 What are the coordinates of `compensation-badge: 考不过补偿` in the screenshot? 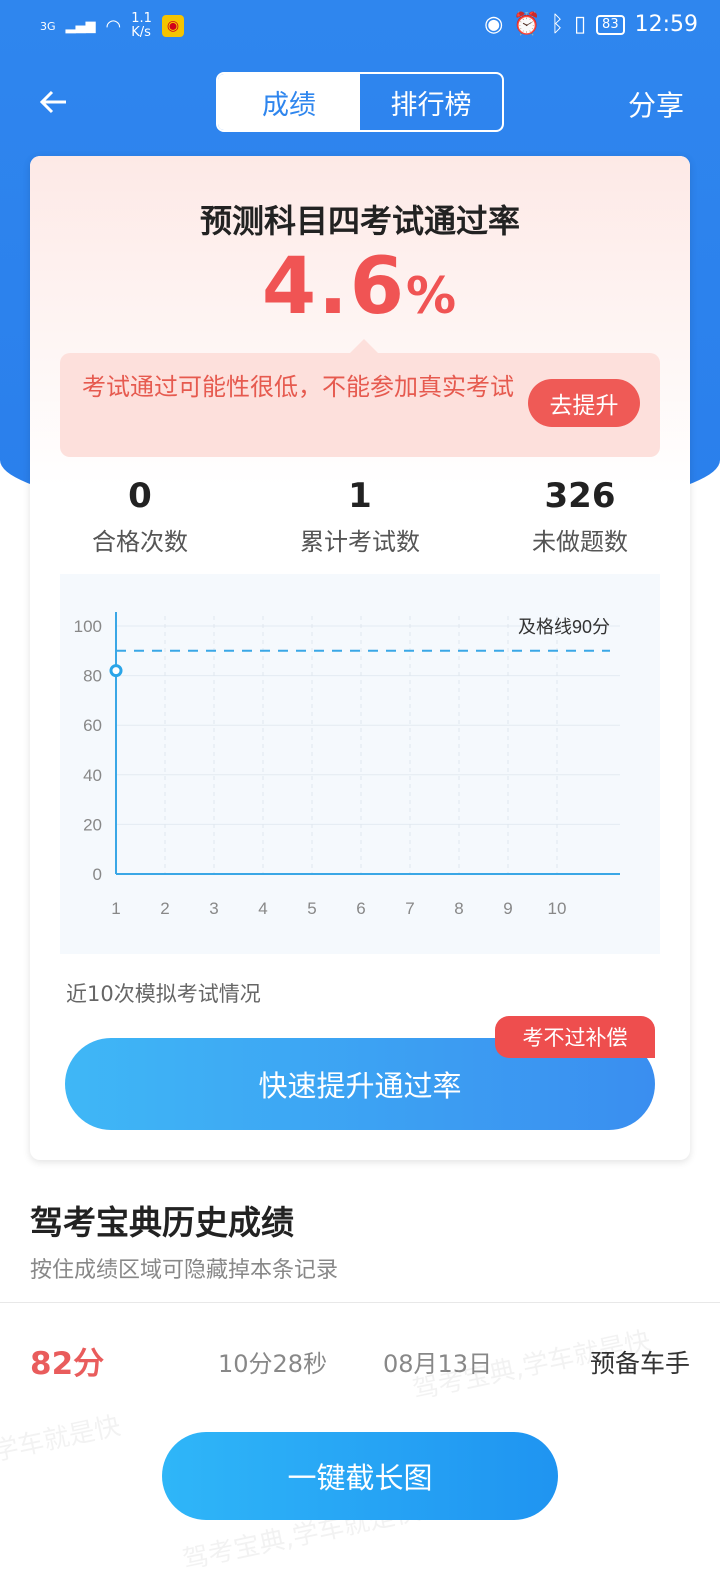 It's located at (575, 1037).